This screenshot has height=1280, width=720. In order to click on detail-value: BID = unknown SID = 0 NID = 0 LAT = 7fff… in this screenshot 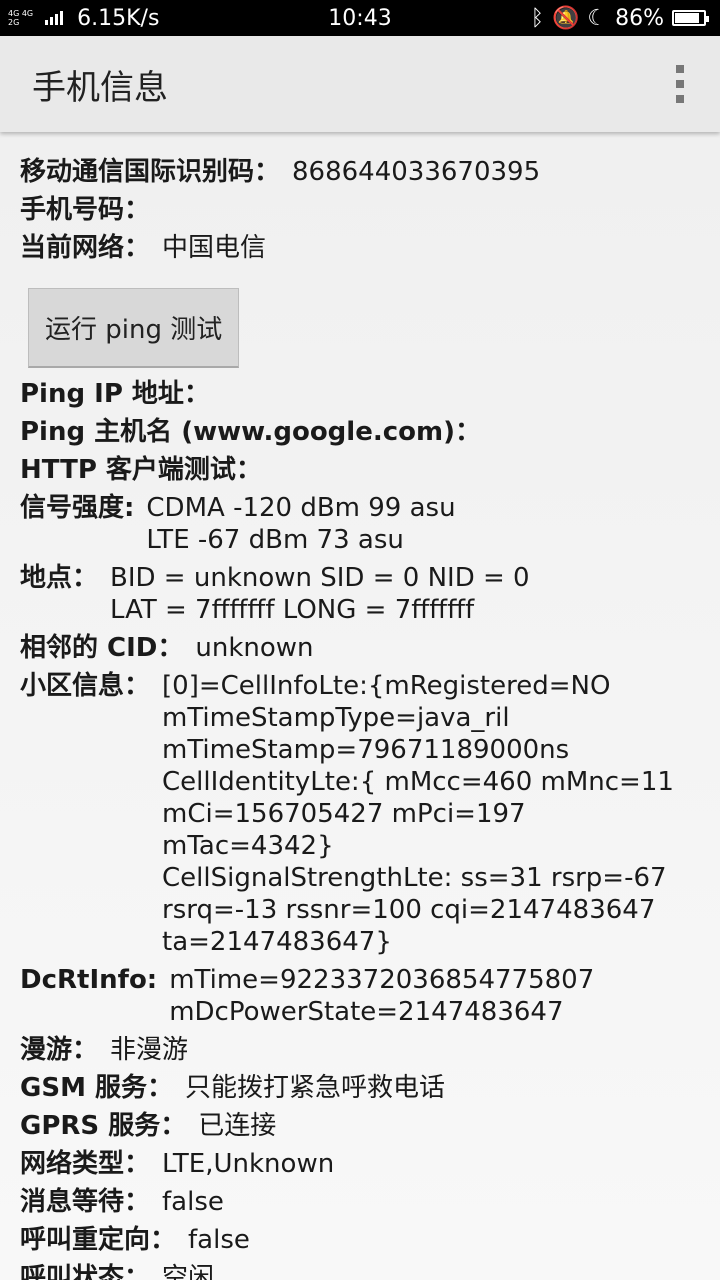, I will do `click(320, 594)`.